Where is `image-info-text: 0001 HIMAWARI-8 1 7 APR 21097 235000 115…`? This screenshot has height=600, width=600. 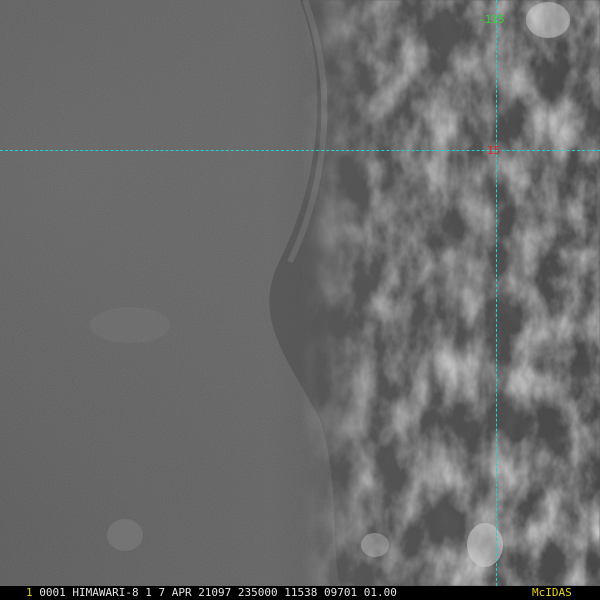
image-info-text: 0001 HIMAWARI-8 1 7 APR 21097 235000 115… is located at coordinates (214, 592).